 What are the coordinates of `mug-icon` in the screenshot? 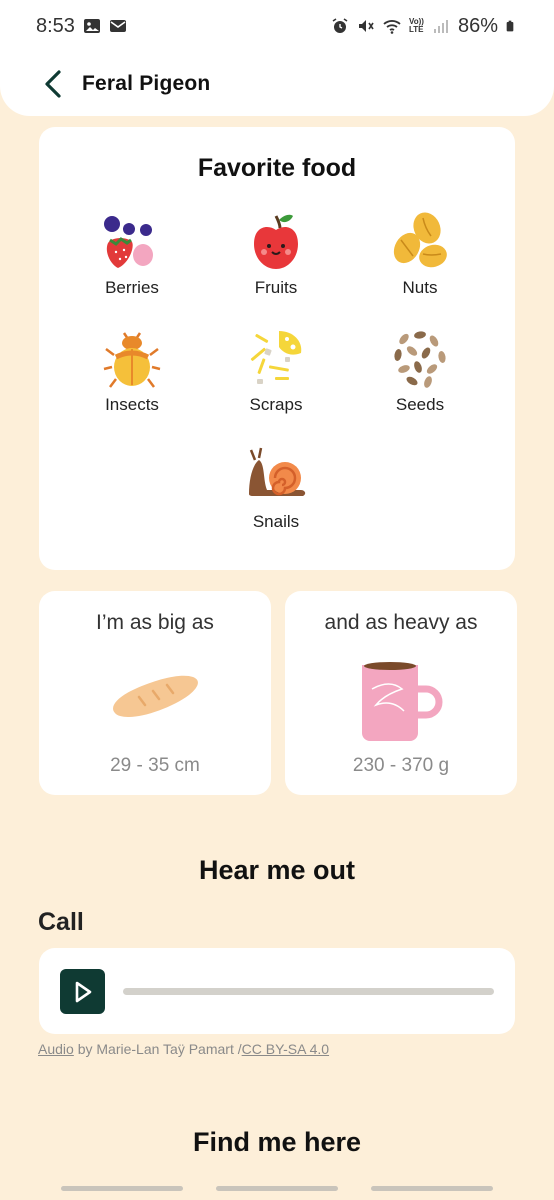 It's located at (402, 701).